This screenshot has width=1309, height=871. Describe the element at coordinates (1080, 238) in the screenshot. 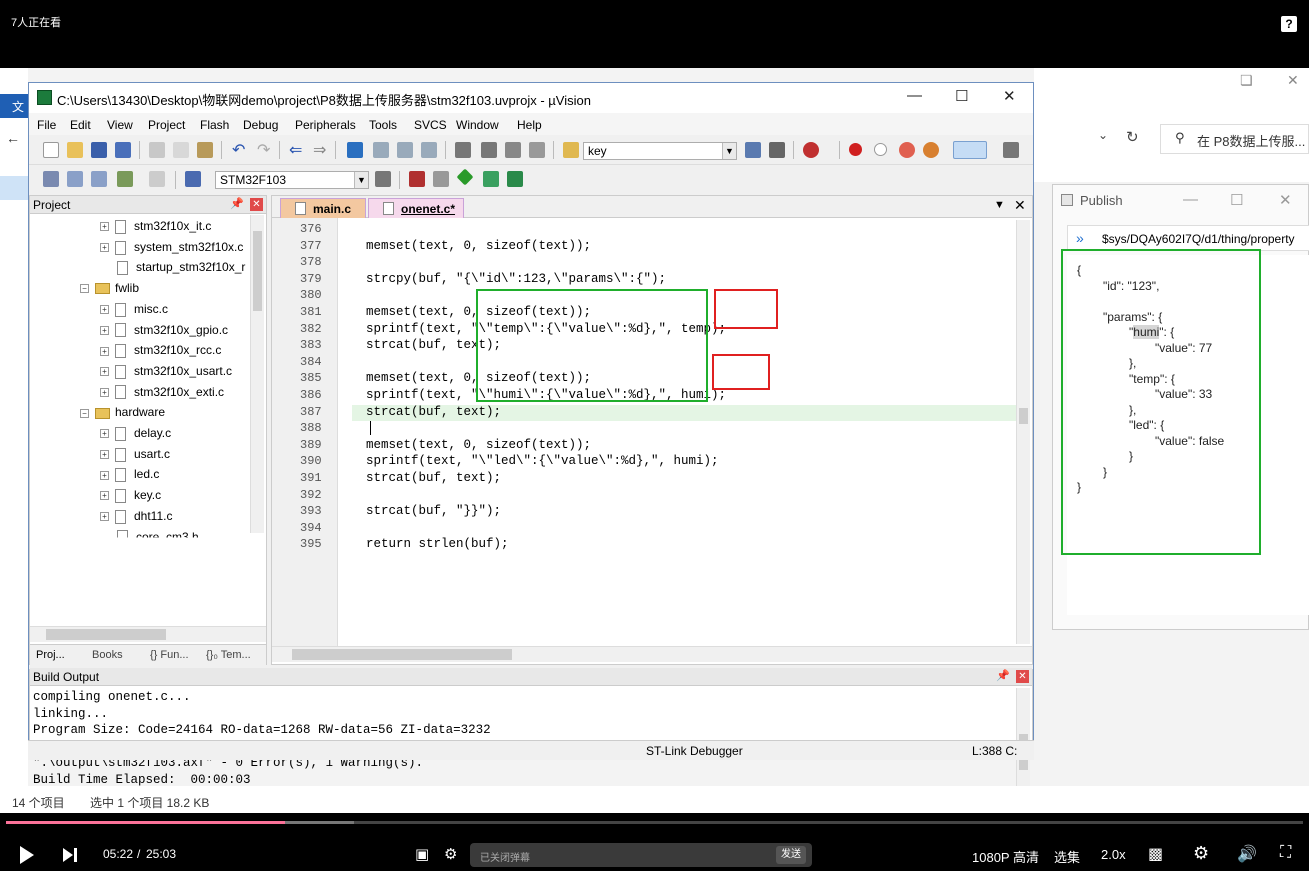

I see `double-chevron-icon: »` at that location.